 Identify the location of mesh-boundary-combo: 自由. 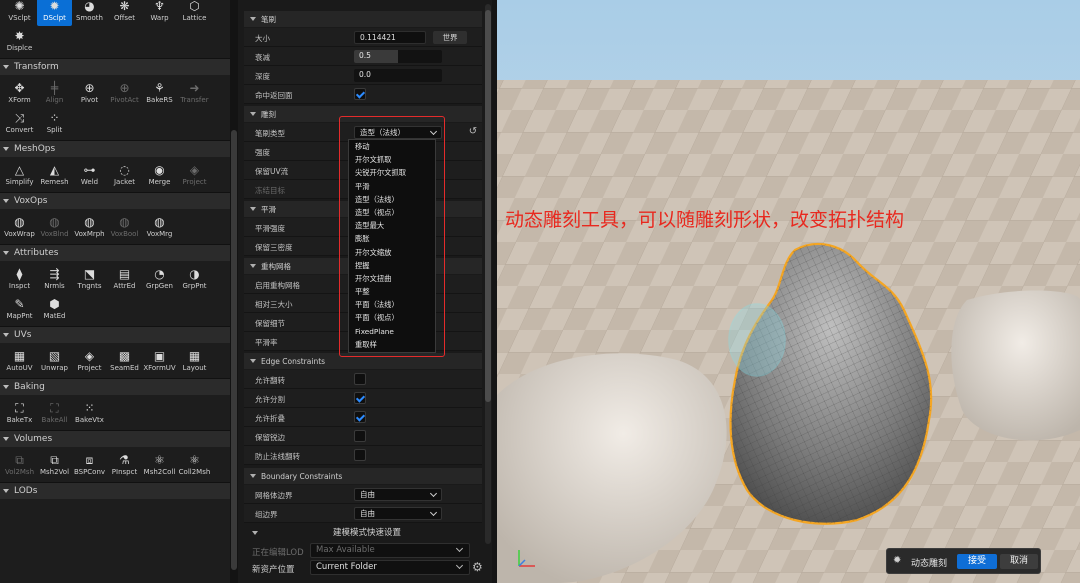
(398, 494).